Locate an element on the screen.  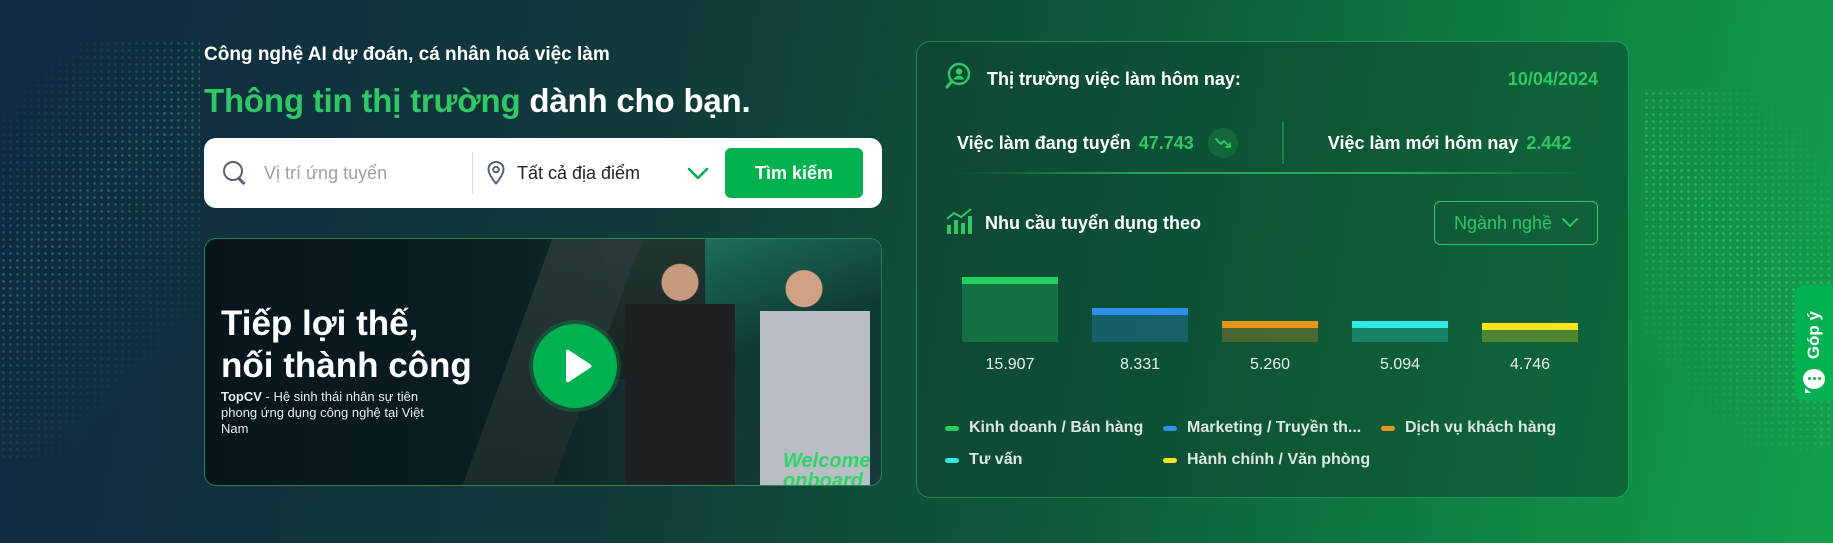
banner-welcome-text: Welcome onboard is located at coordinates (827, 468).